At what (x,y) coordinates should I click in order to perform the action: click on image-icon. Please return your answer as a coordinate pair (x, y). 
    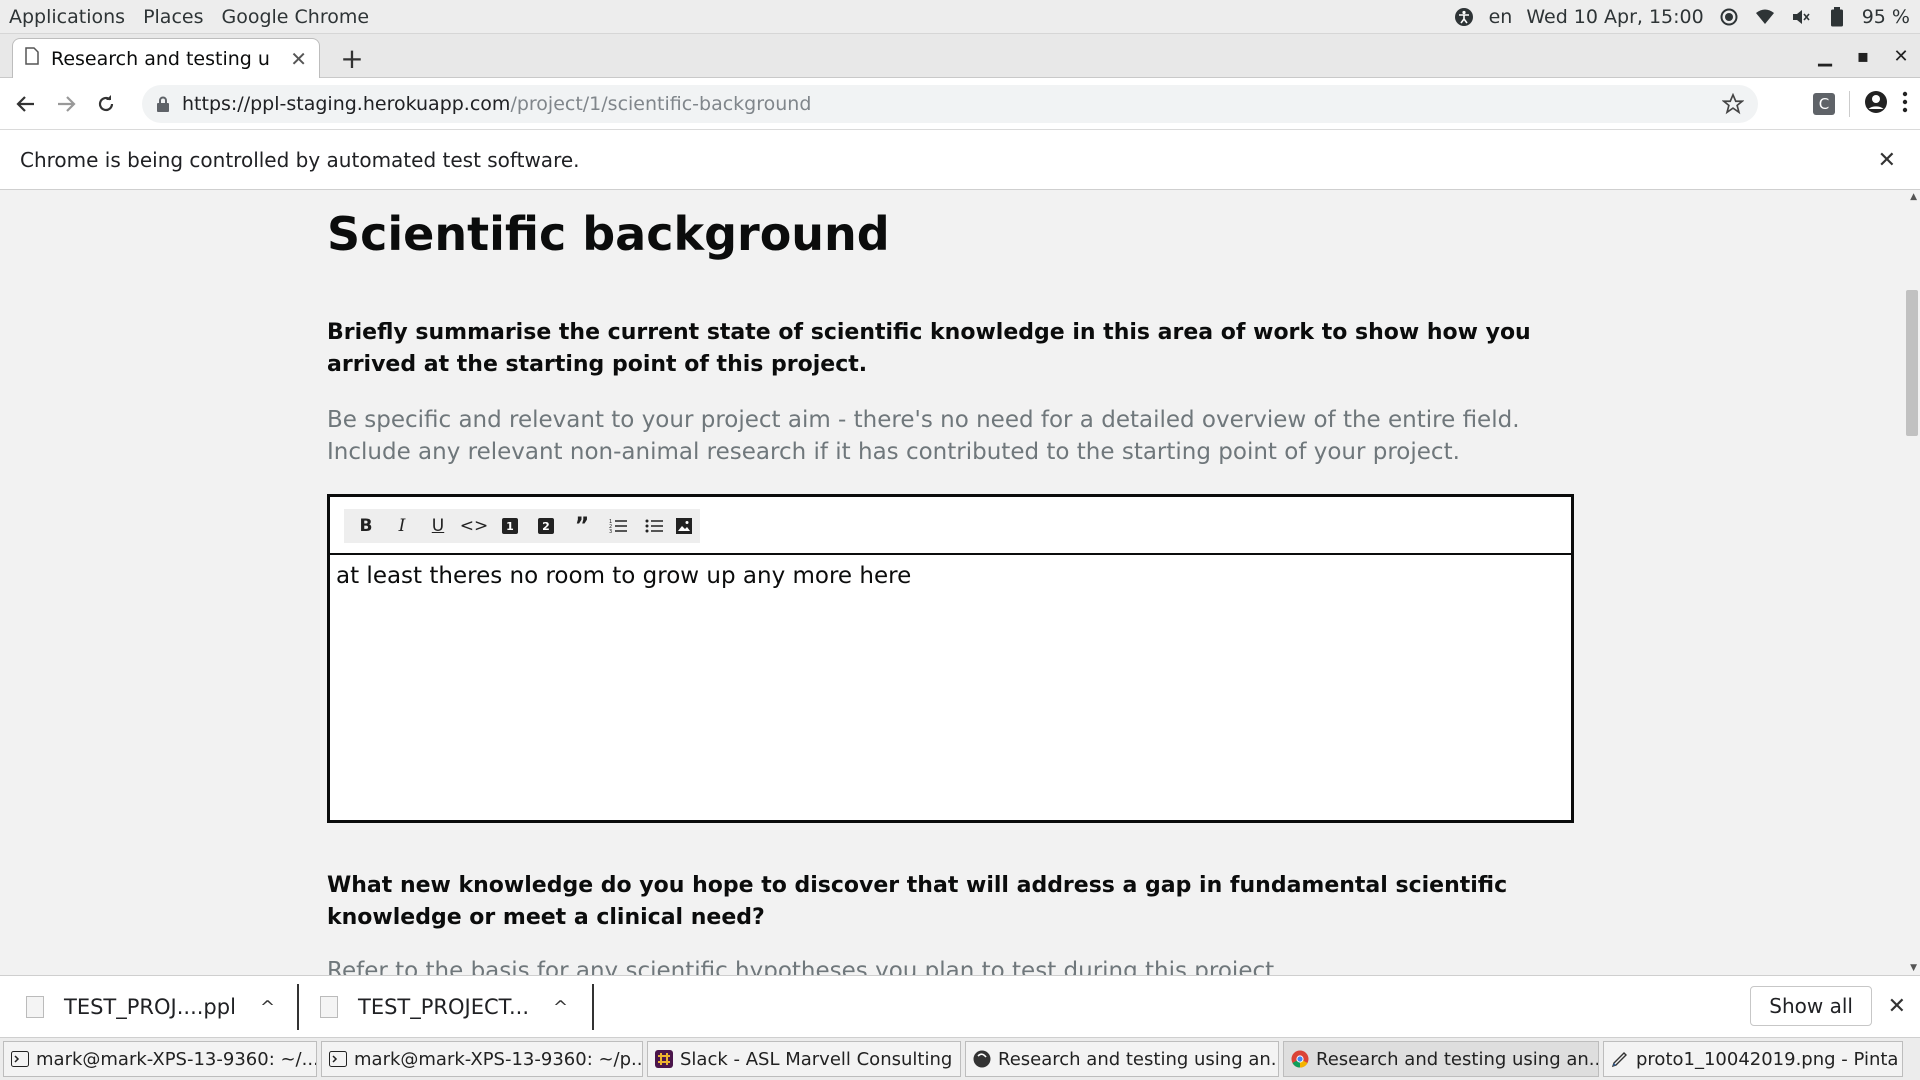
    Looking at the image, I should click on (684, 526).